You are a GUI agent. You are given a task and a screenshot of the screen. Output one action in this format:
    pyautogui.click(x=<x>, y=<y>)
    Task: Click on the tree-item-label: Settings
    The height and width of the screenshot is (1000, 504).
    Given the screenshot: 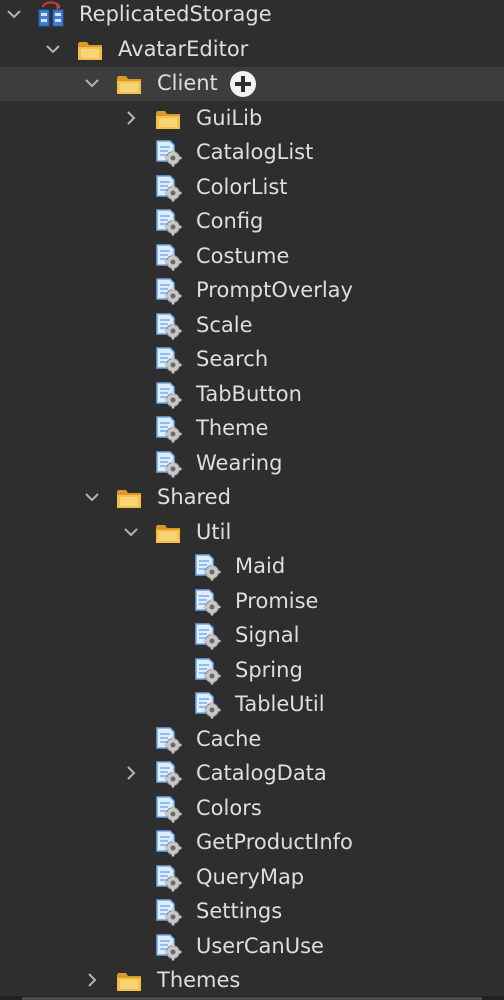 What is the action you would take?
    pyautogui.click(x=239, y=911)
    